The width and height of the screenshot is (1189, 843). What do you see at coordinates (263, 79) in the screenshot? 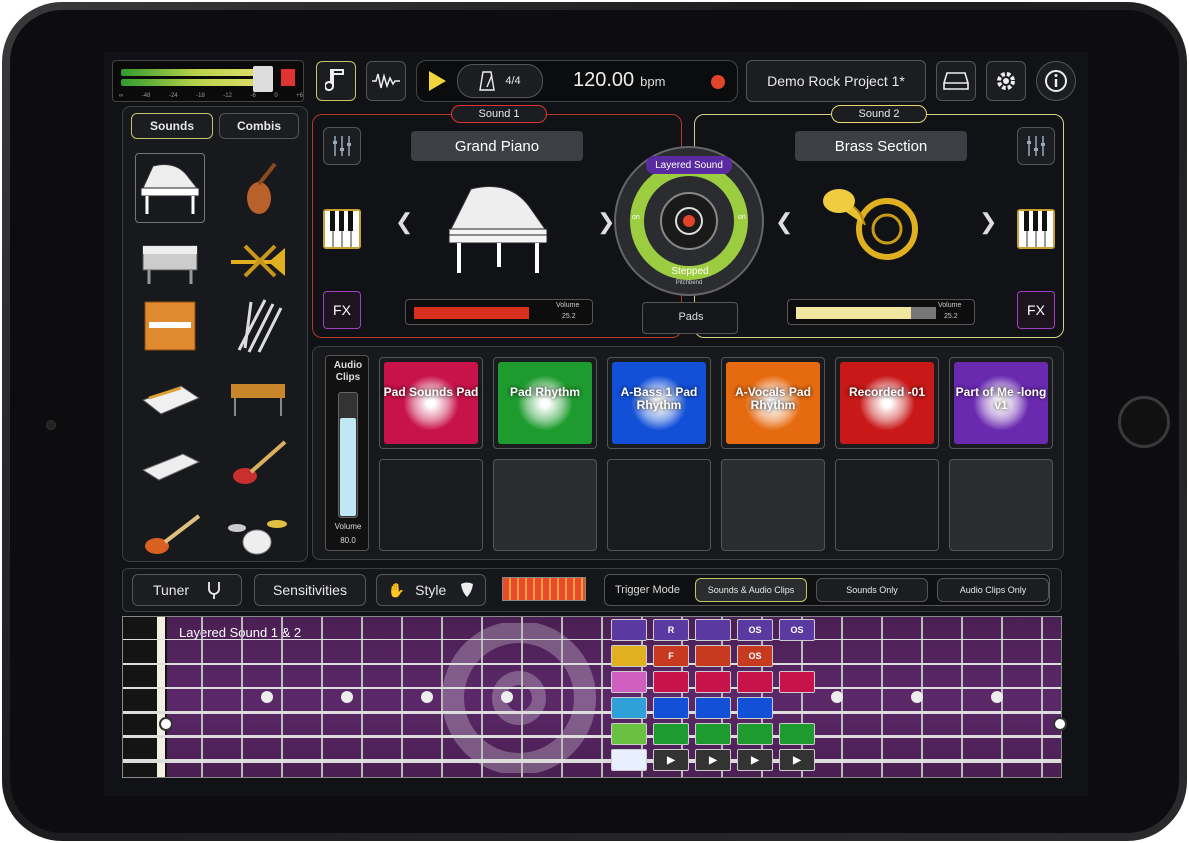
I see `meter-fader-knob` at bounding box center [263, 79].